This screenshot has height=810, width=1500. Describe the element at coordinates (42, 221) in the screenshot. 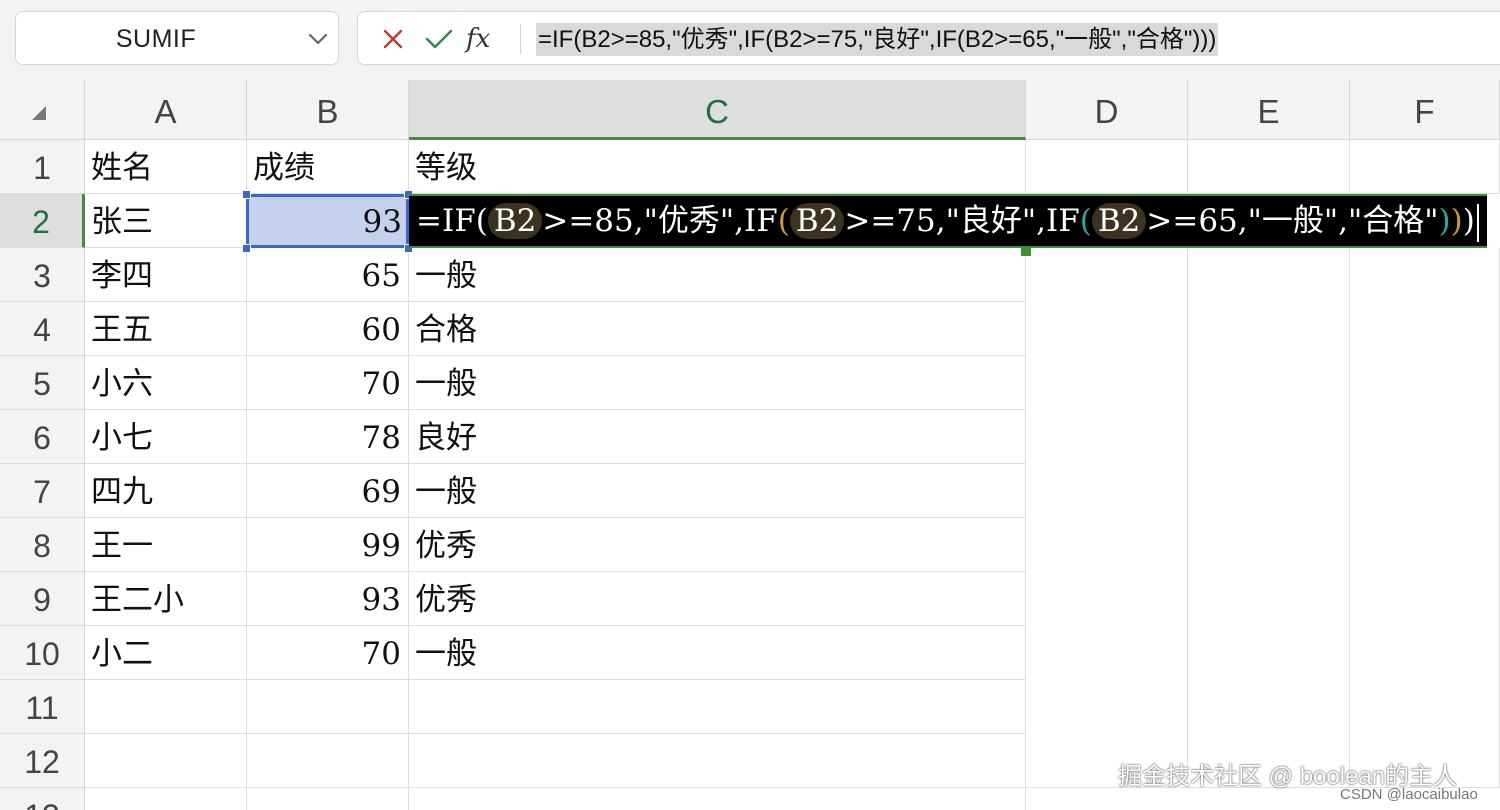

I see `row-header-2: 2` at that location.